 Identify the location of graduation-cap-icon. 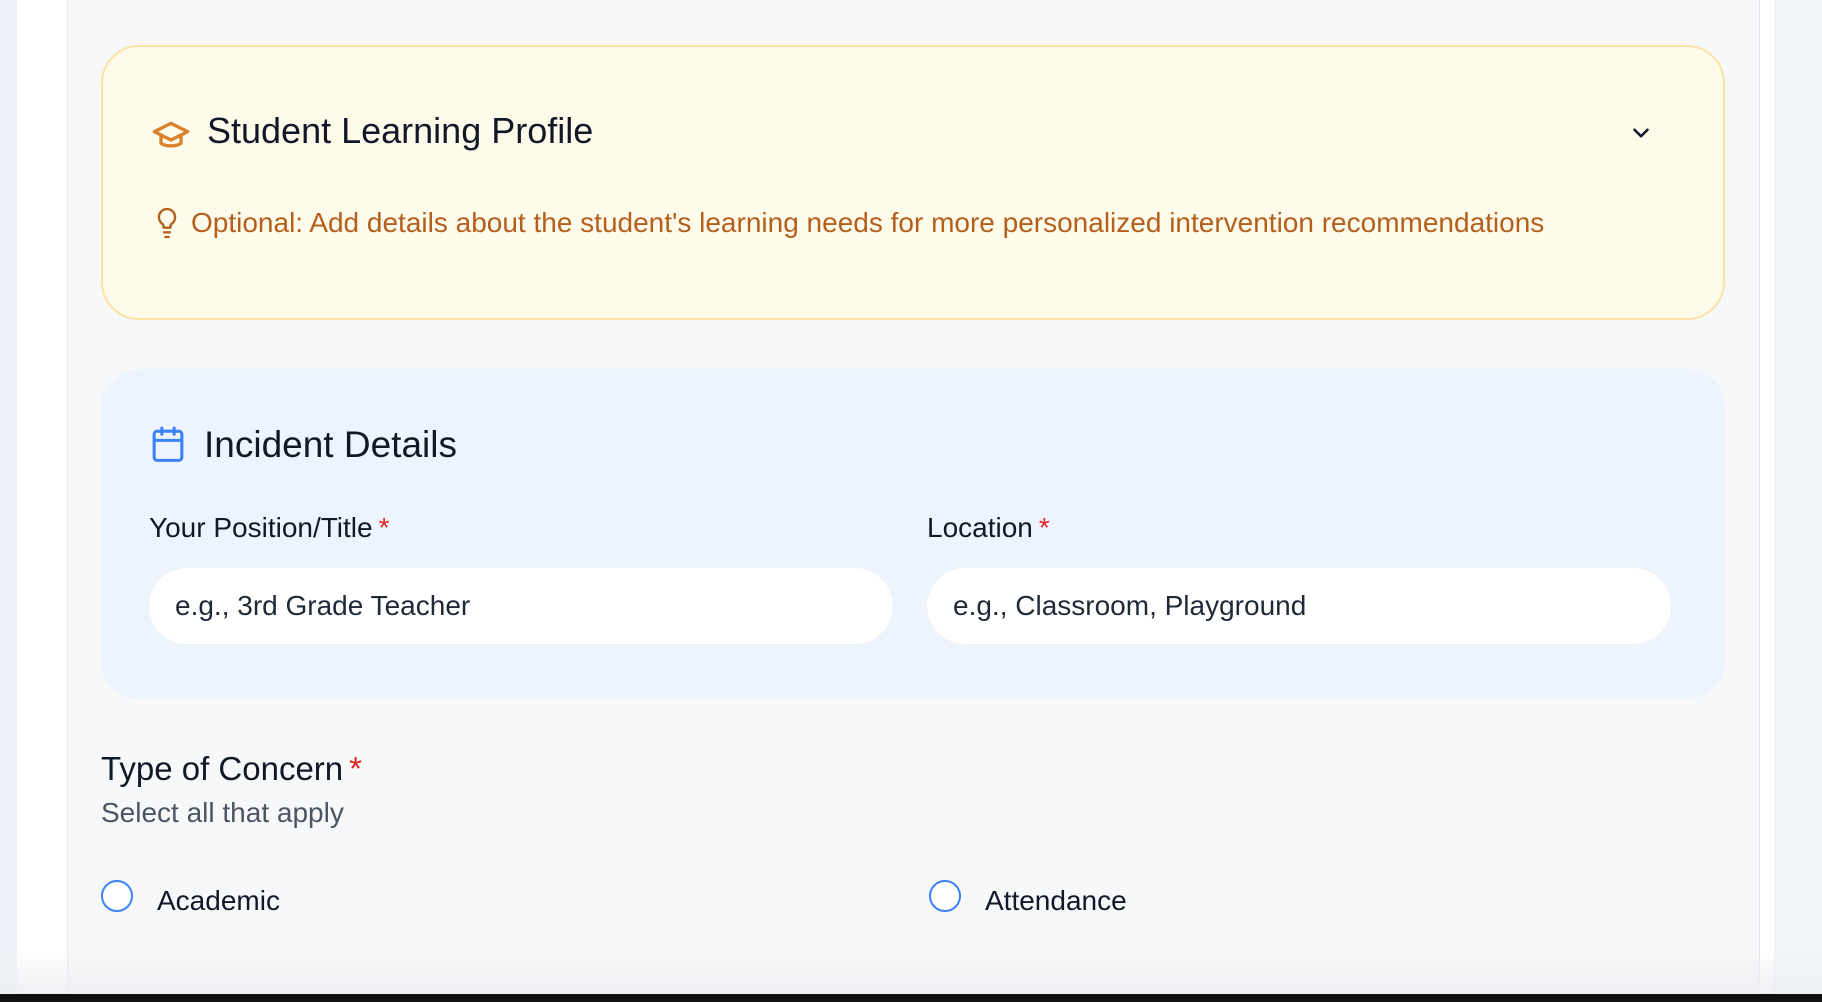
(171, 135).